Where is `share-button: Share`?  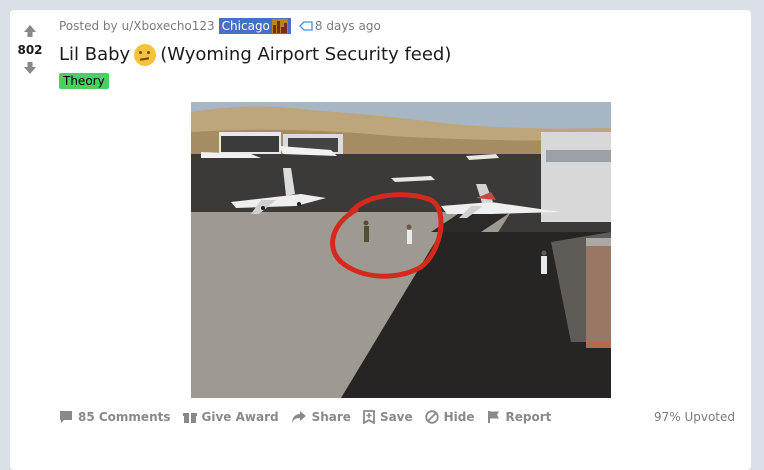
share-button: Share is located at coordinates (321, 417).